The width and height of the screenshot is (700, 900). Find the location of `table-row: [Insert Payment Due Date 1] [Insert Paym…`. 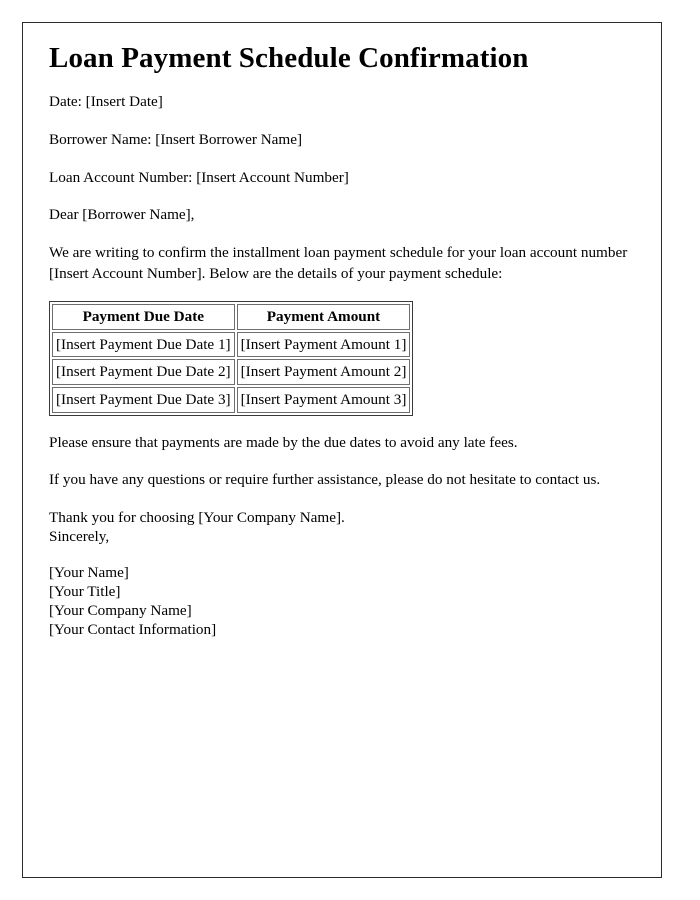

table-row: [Insert Payment Due Date 1] [Insert Paym… is located at coordinates (231, 344).